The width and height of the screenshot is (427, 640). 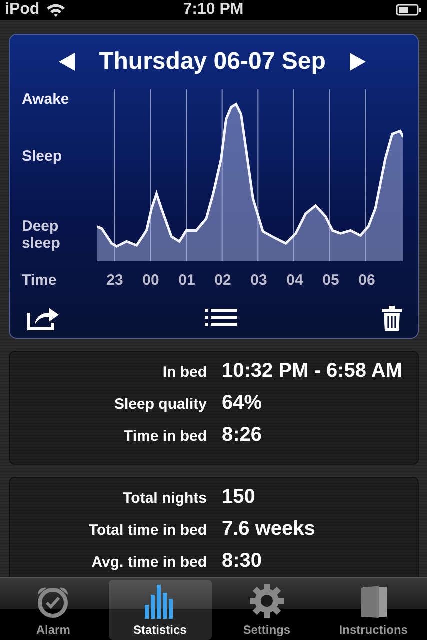 I want to click on sleep-level-label: Deep sleep, so click(x=42, y=235).